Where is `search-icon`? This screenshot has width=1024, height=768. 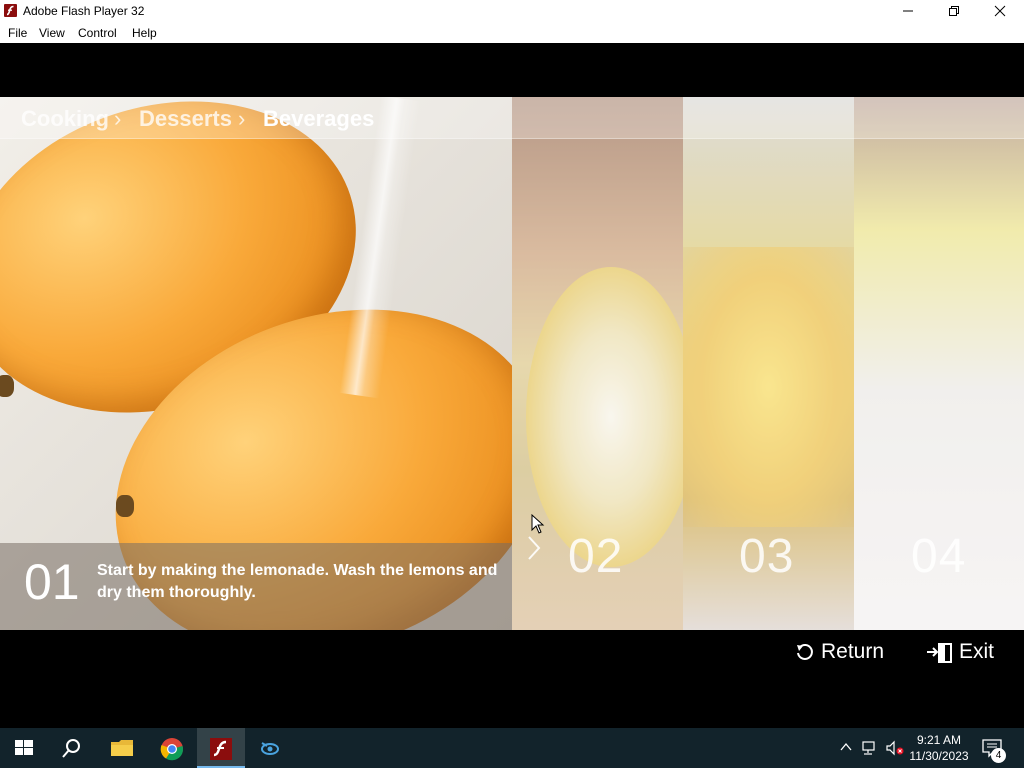
search-icon is located at coordinates (71, 748).